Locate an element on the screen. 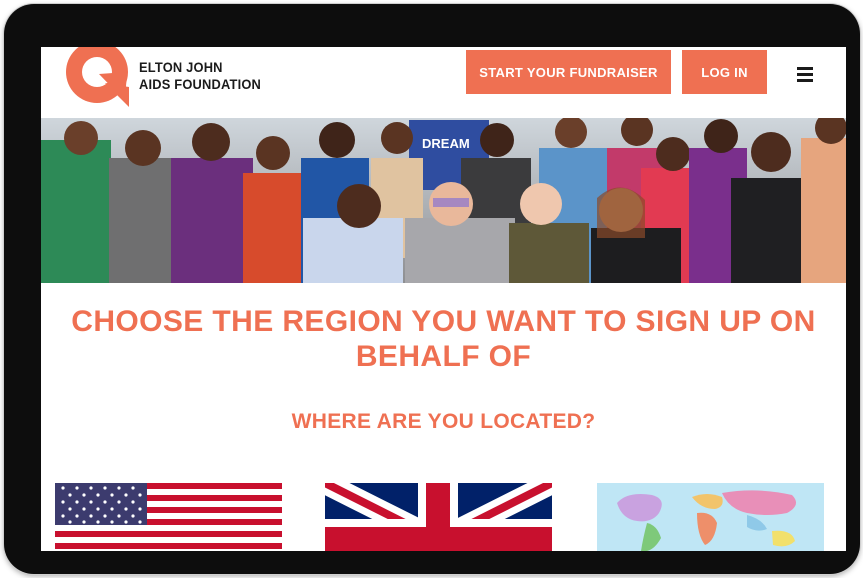 This screenshot has width=863, height=578. page-subtitle: WHERE ARE YOU LOCATED? is located at coordinates (443, 421).